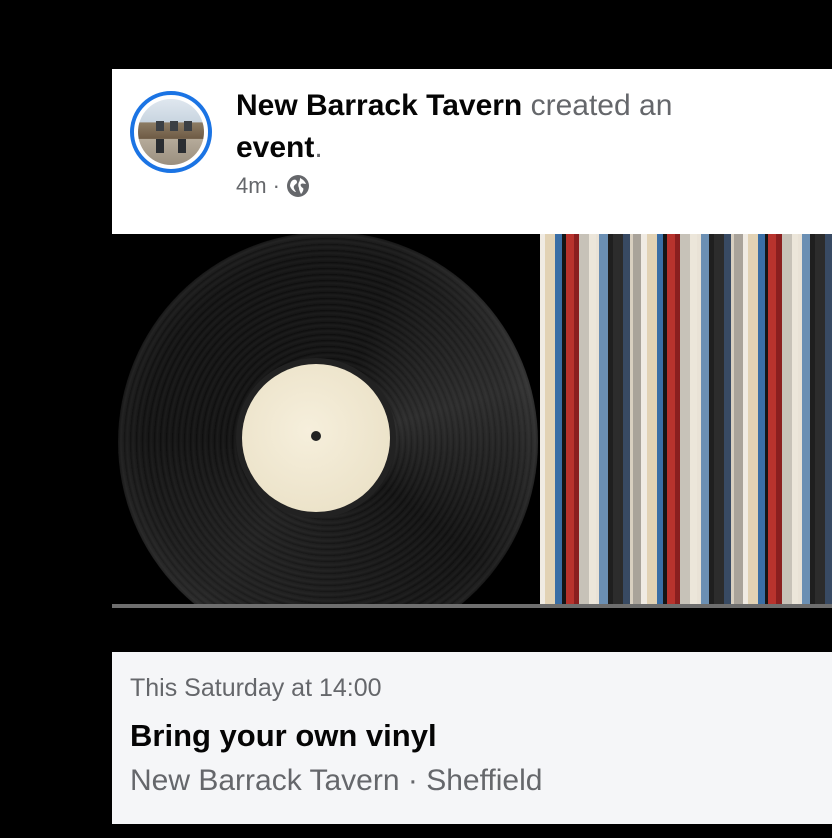  Describe the element at coordinates (251, 186) in the screenshot. I see `post-time: 4m` at that location.